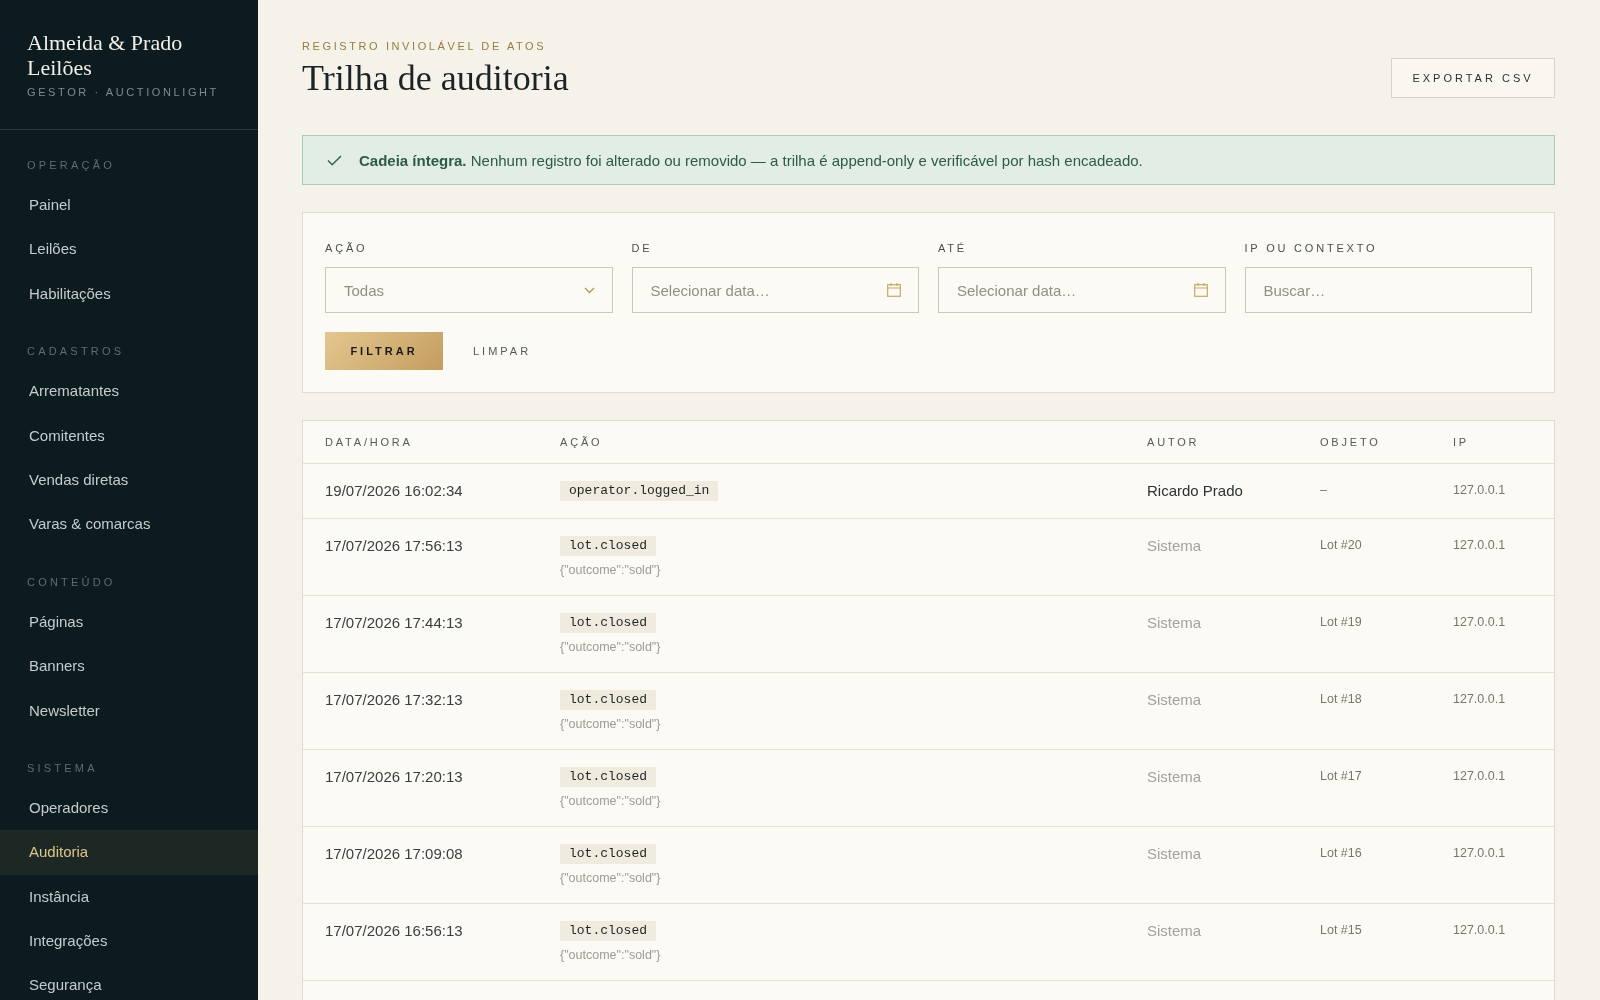 The image size is (1600, 1000). I want to click on author-cell: Ricardo Prado, so click(1195, 491).